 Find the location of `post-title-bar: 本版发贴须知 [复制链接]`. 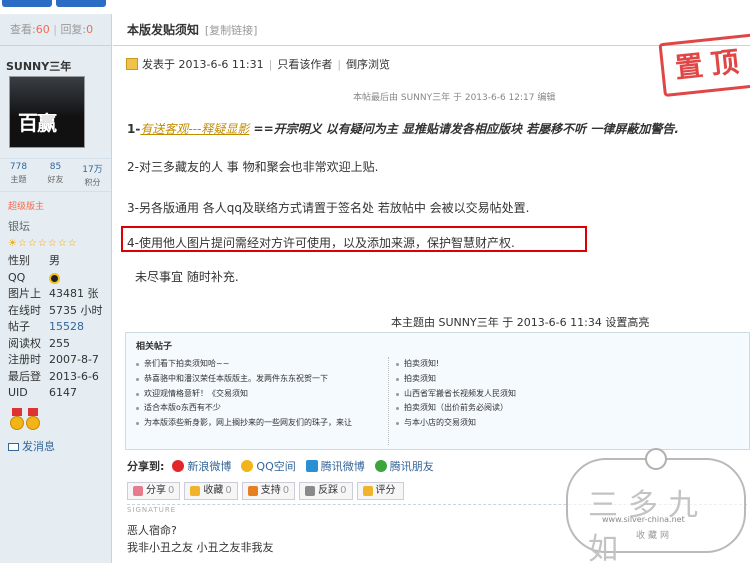

post-title-bar: 本版发贴须知 [复制链接] is located at coordinates (431, 30).